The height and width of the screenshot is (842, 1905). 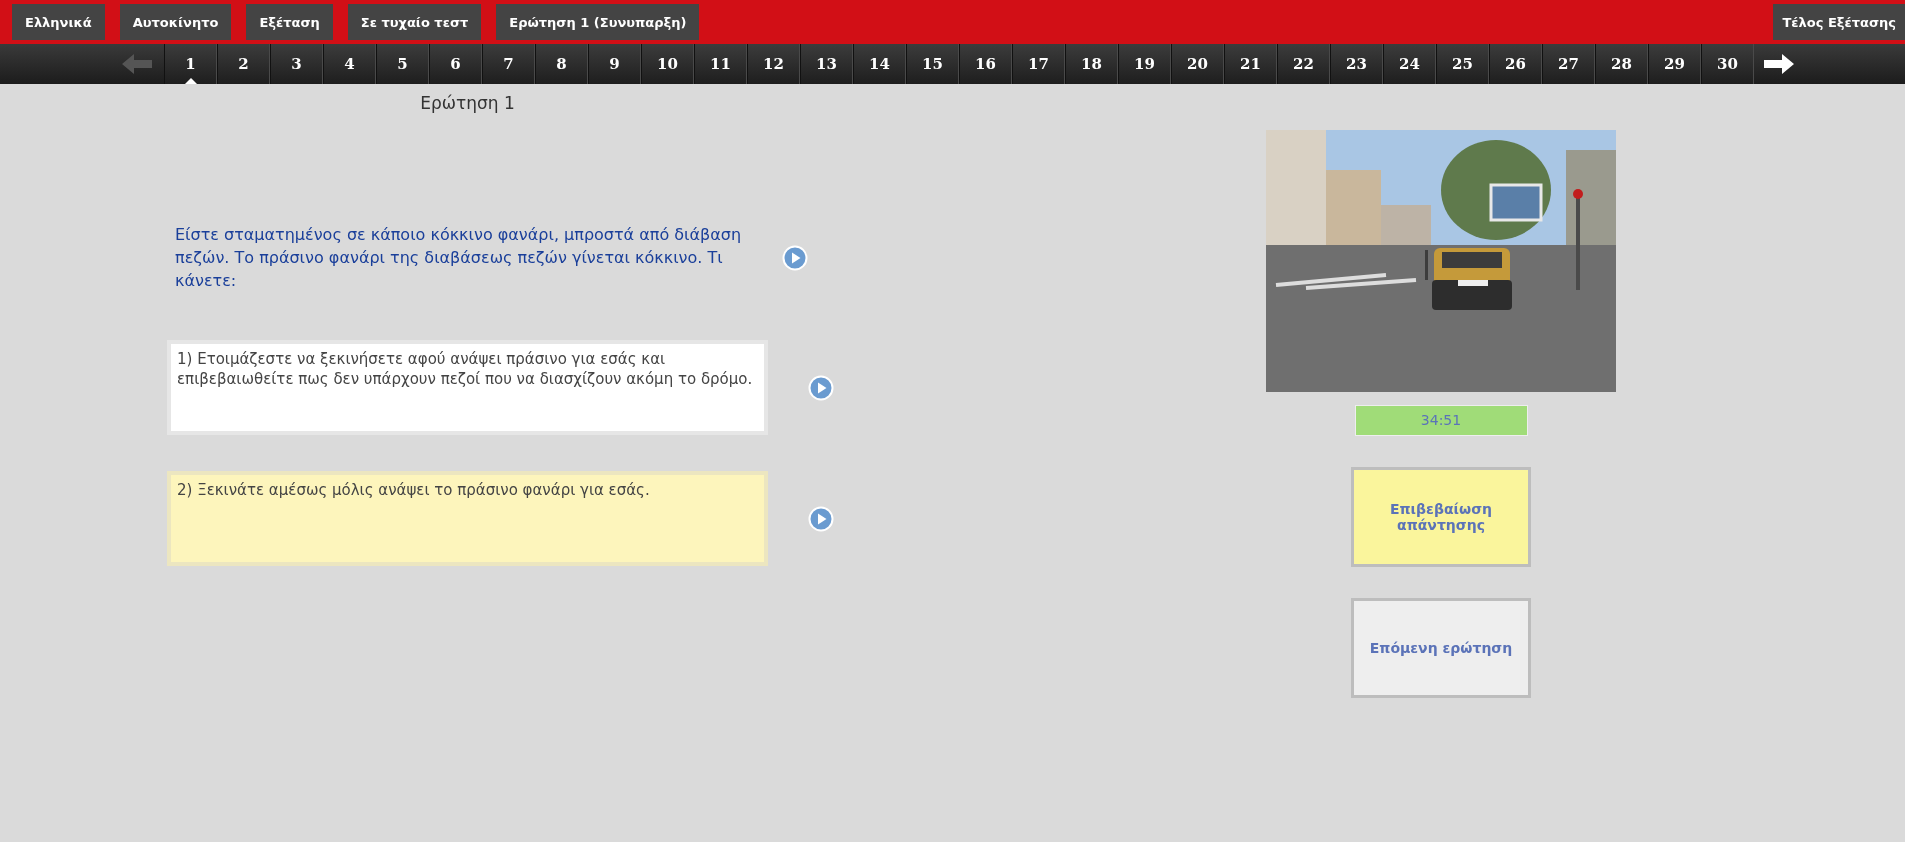 I want to click on question-number-tab: 16, so click(x=985, y=64).